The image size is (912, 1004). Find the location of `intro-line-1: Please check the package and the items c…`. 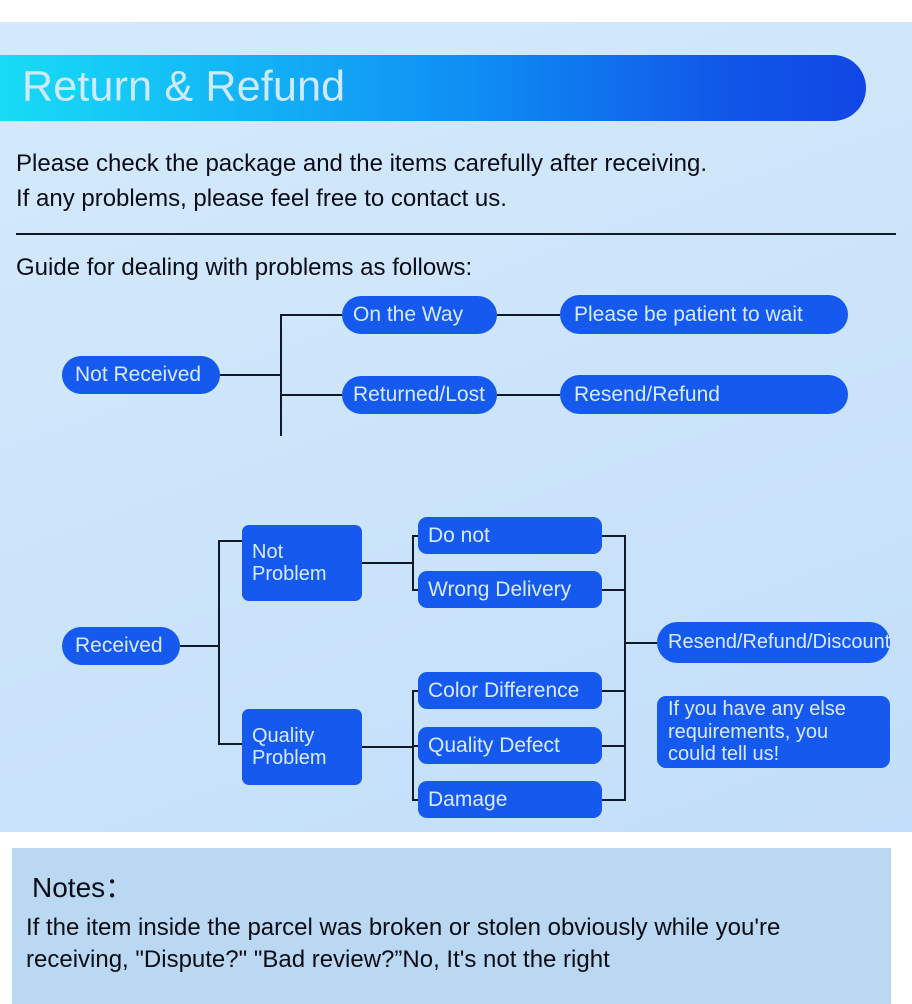

intro-line-1: Please check the package and the items c… is located at coordinates (362, 163).